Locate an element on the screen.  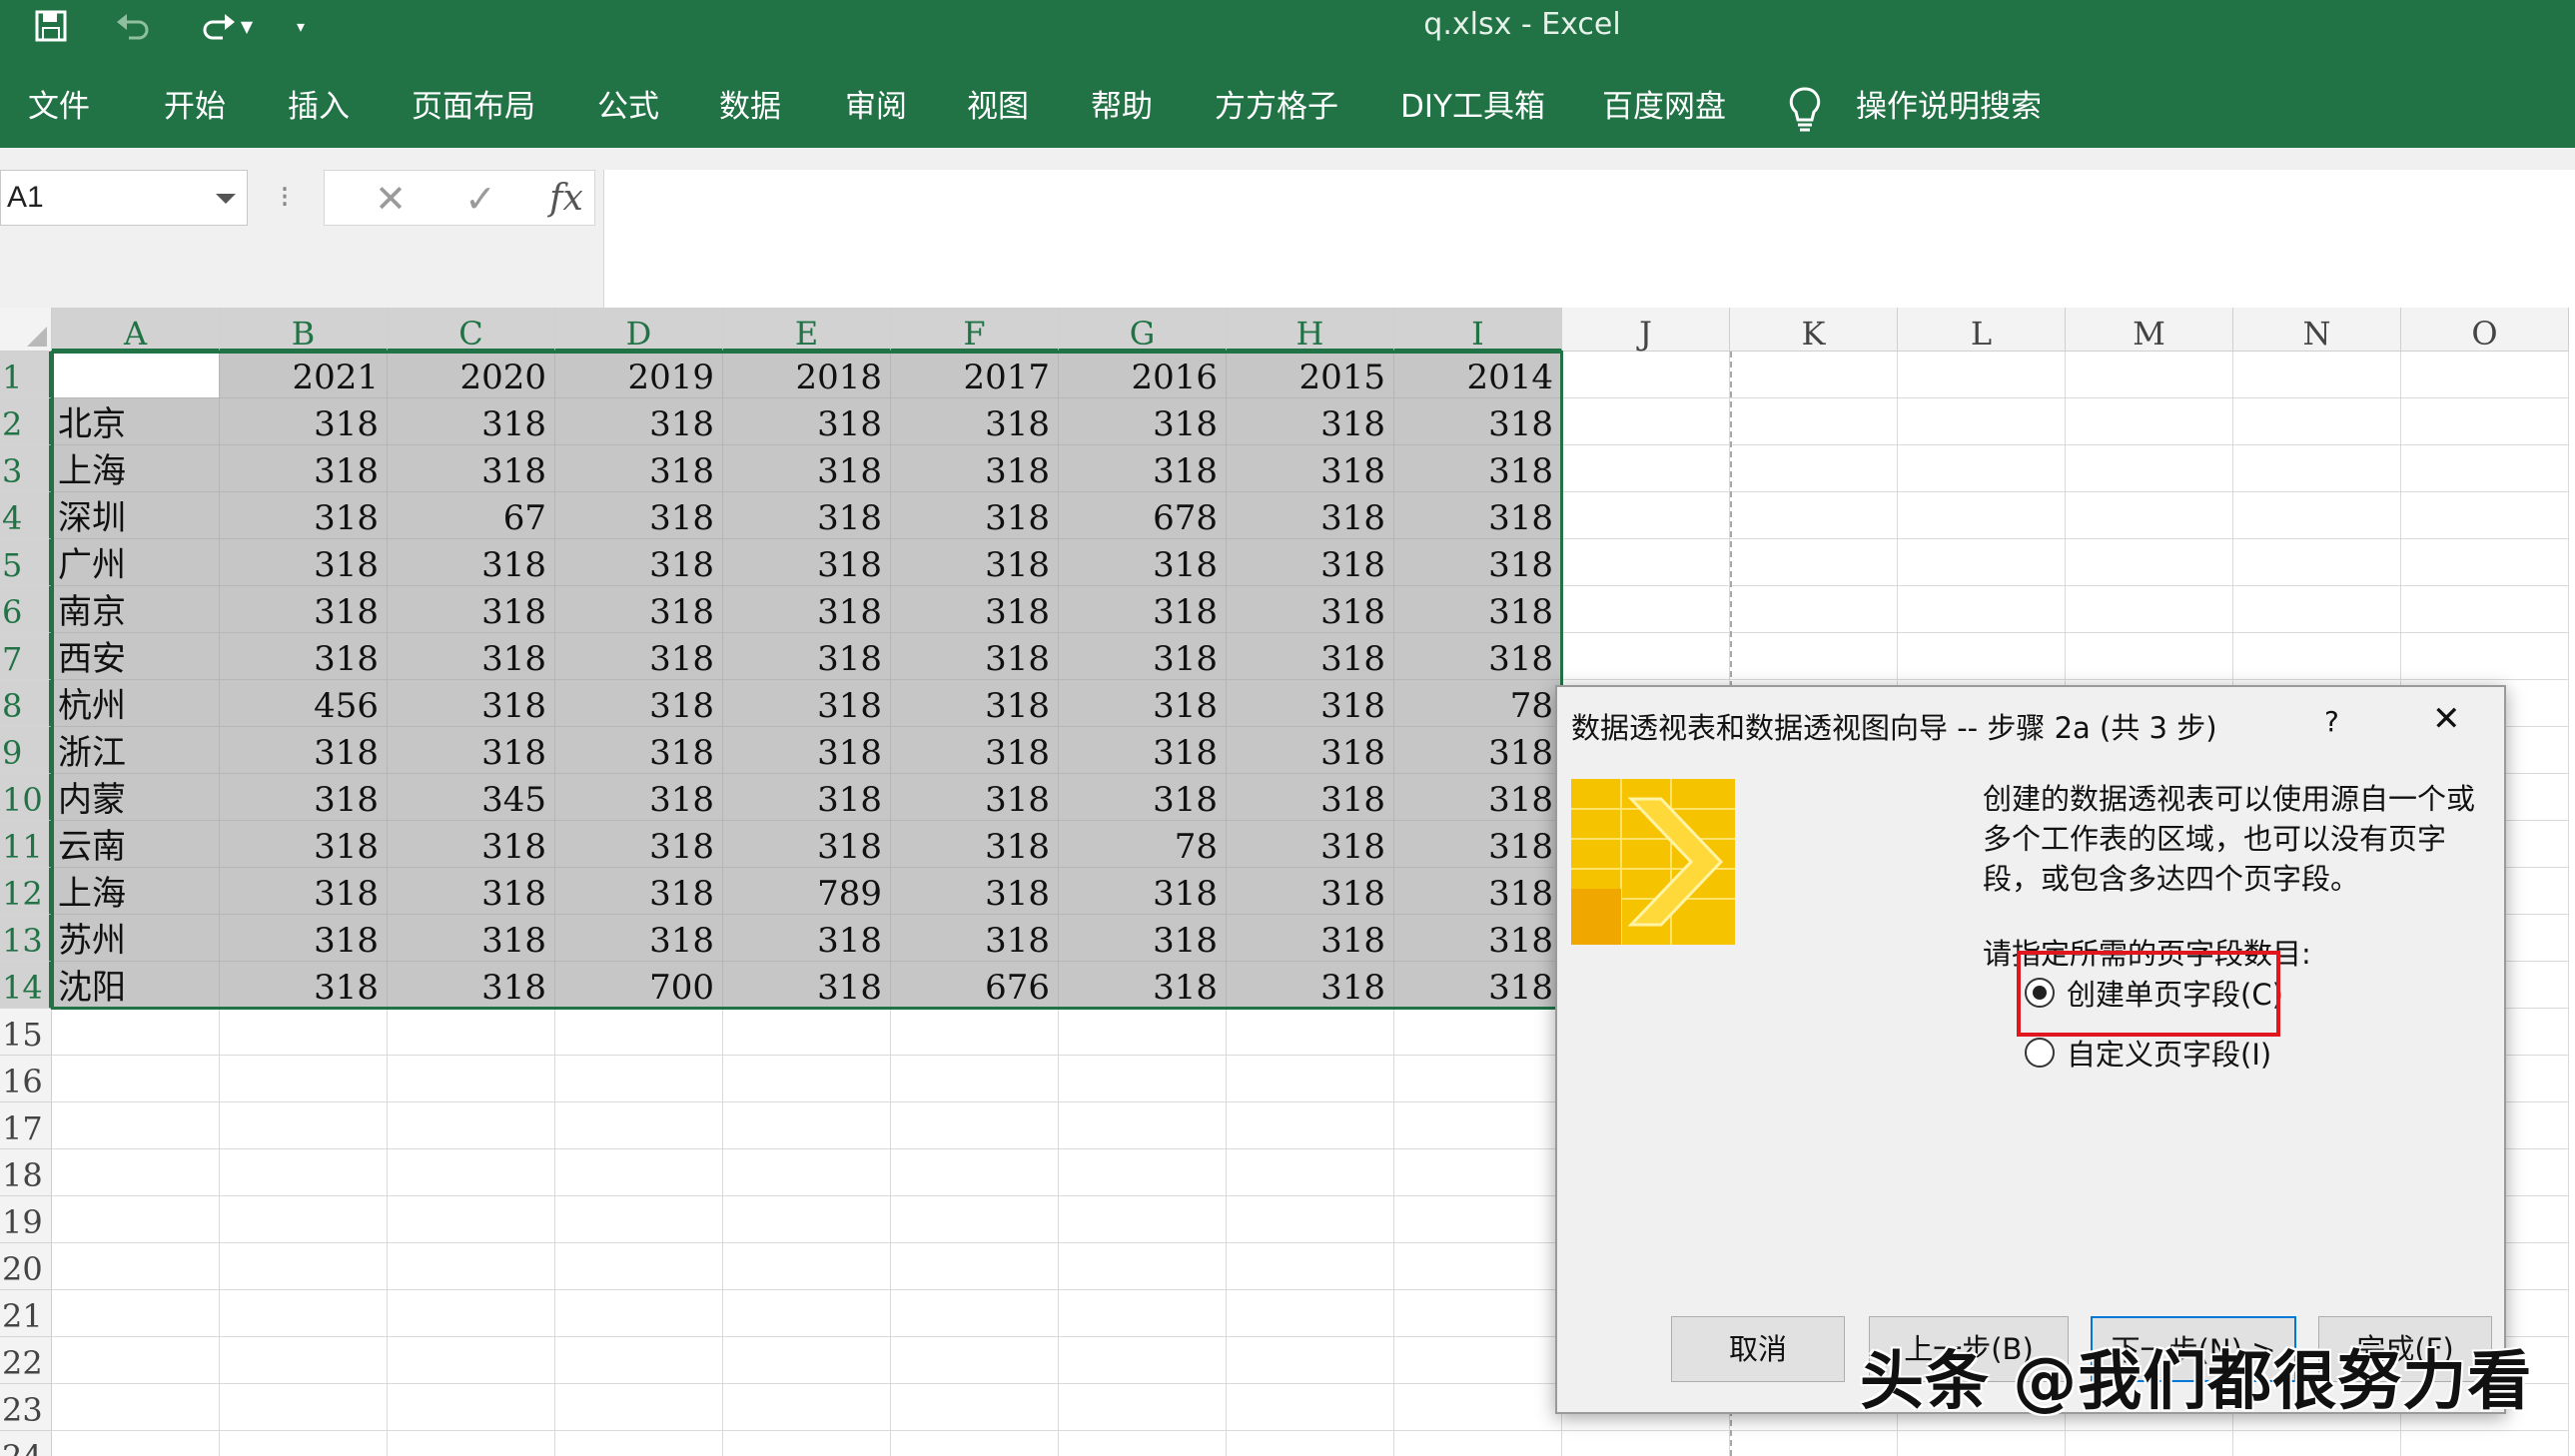
row-header: 8 is located at coordinates (26, 704).